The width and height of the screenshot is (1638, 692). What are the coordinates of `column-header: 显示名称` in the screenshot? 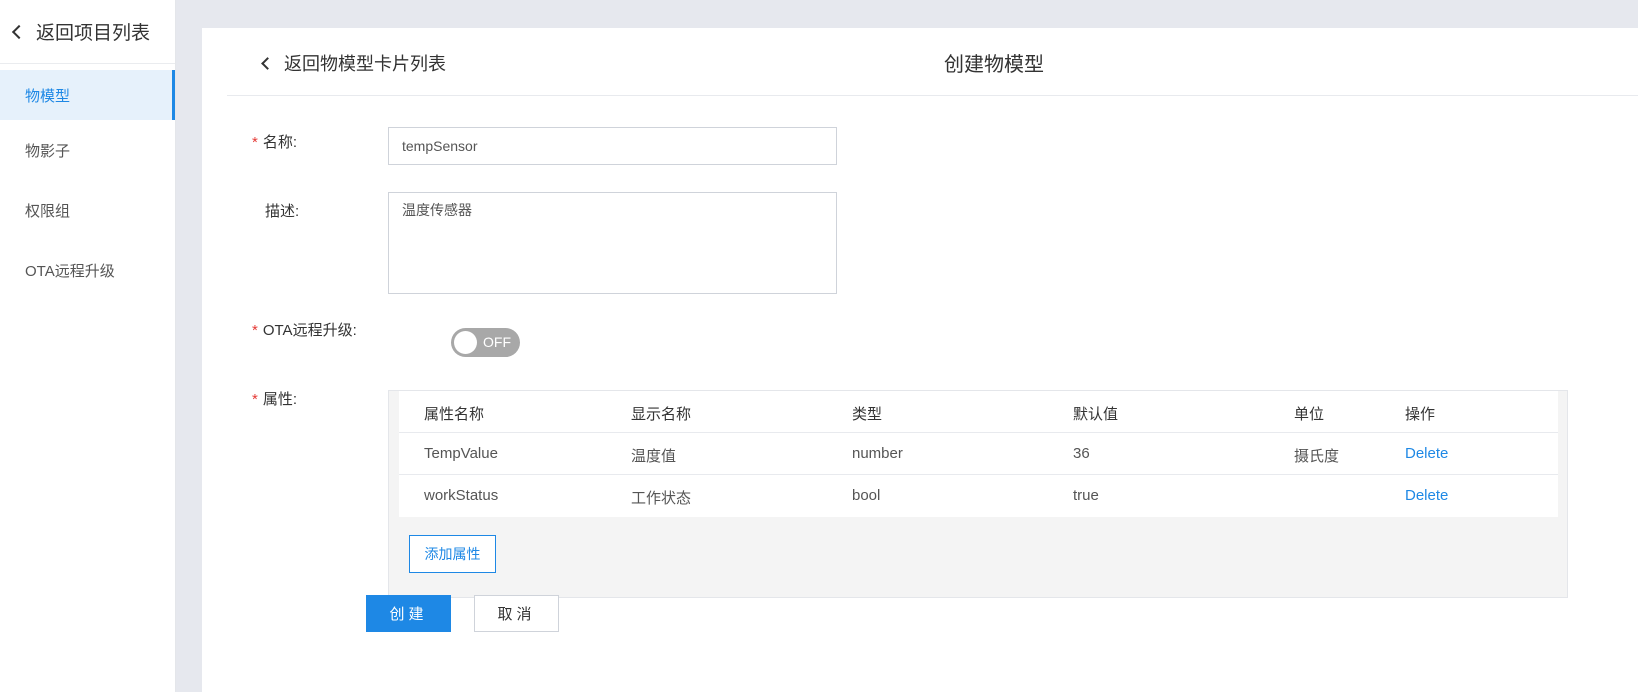 It's located at (661, 414).